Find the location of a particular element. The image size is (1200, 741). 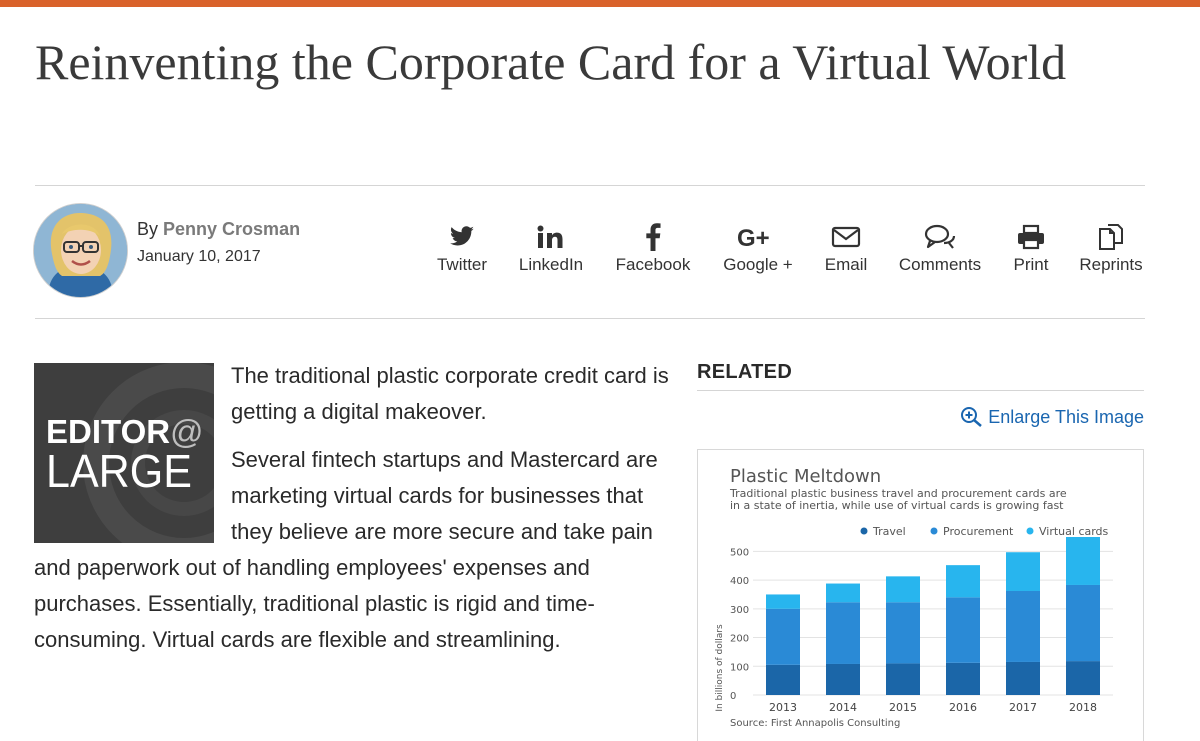

share-label: Twitter is located at coordinates (462, 264).